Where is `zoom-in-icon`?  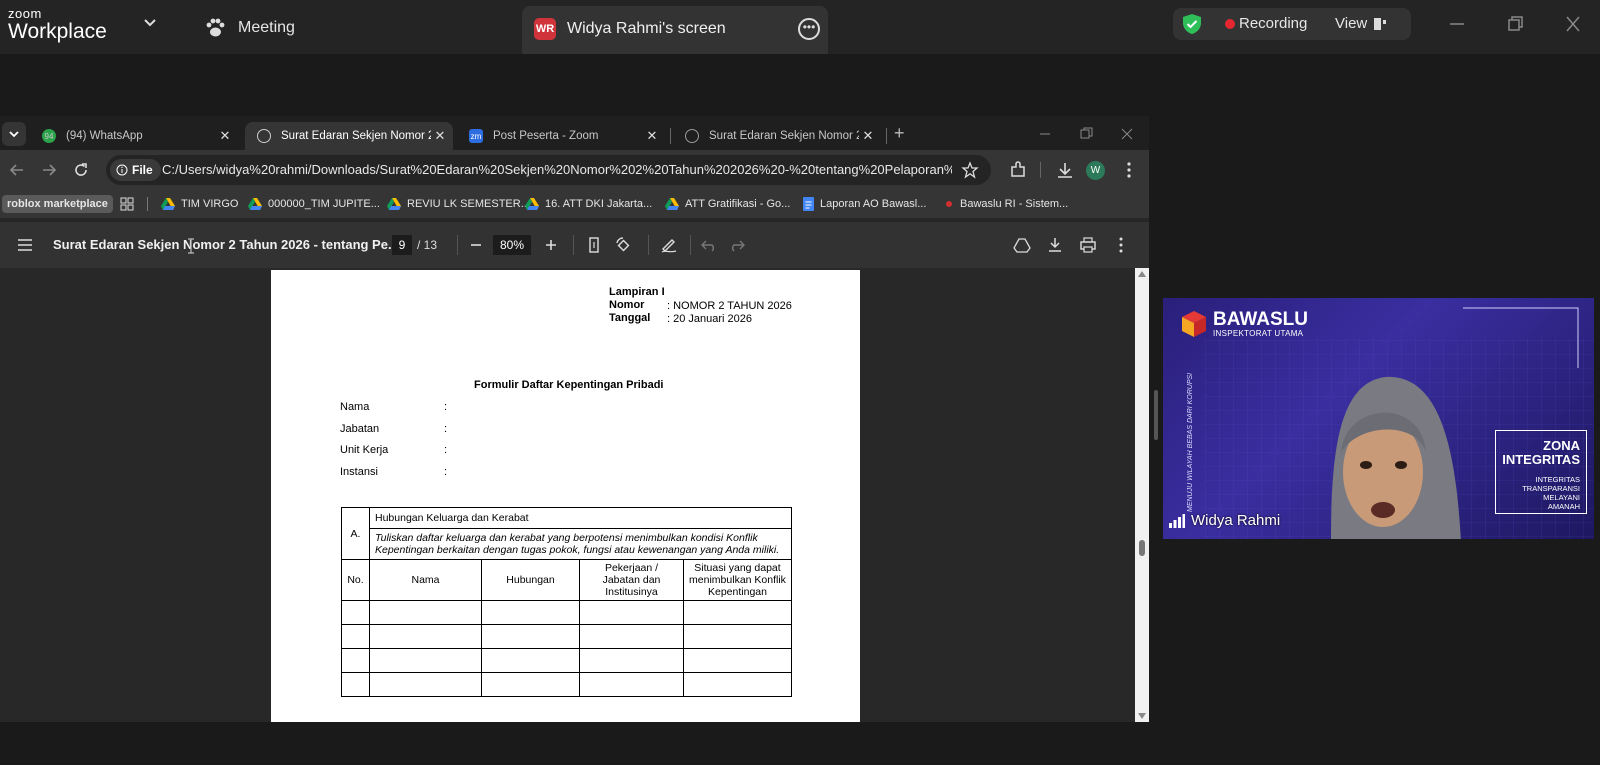 zoom-in-icon is located at coordinates (551, 245).